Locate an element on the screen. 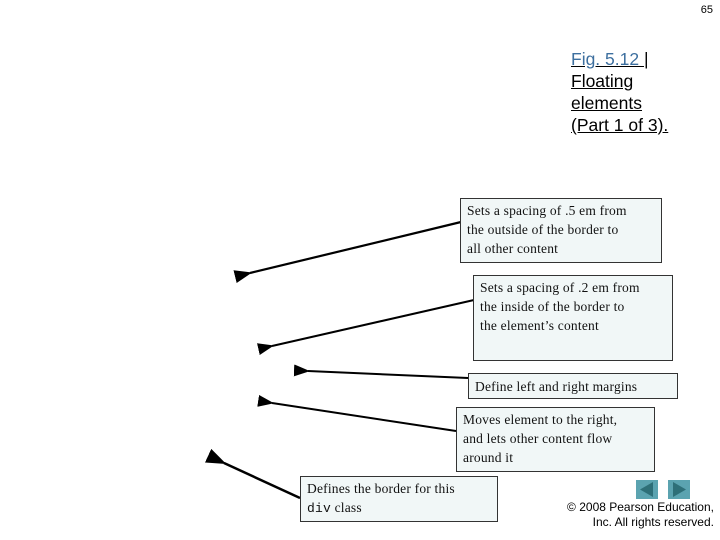  callout-text: the element’s content is located at coordinates (539, 325).